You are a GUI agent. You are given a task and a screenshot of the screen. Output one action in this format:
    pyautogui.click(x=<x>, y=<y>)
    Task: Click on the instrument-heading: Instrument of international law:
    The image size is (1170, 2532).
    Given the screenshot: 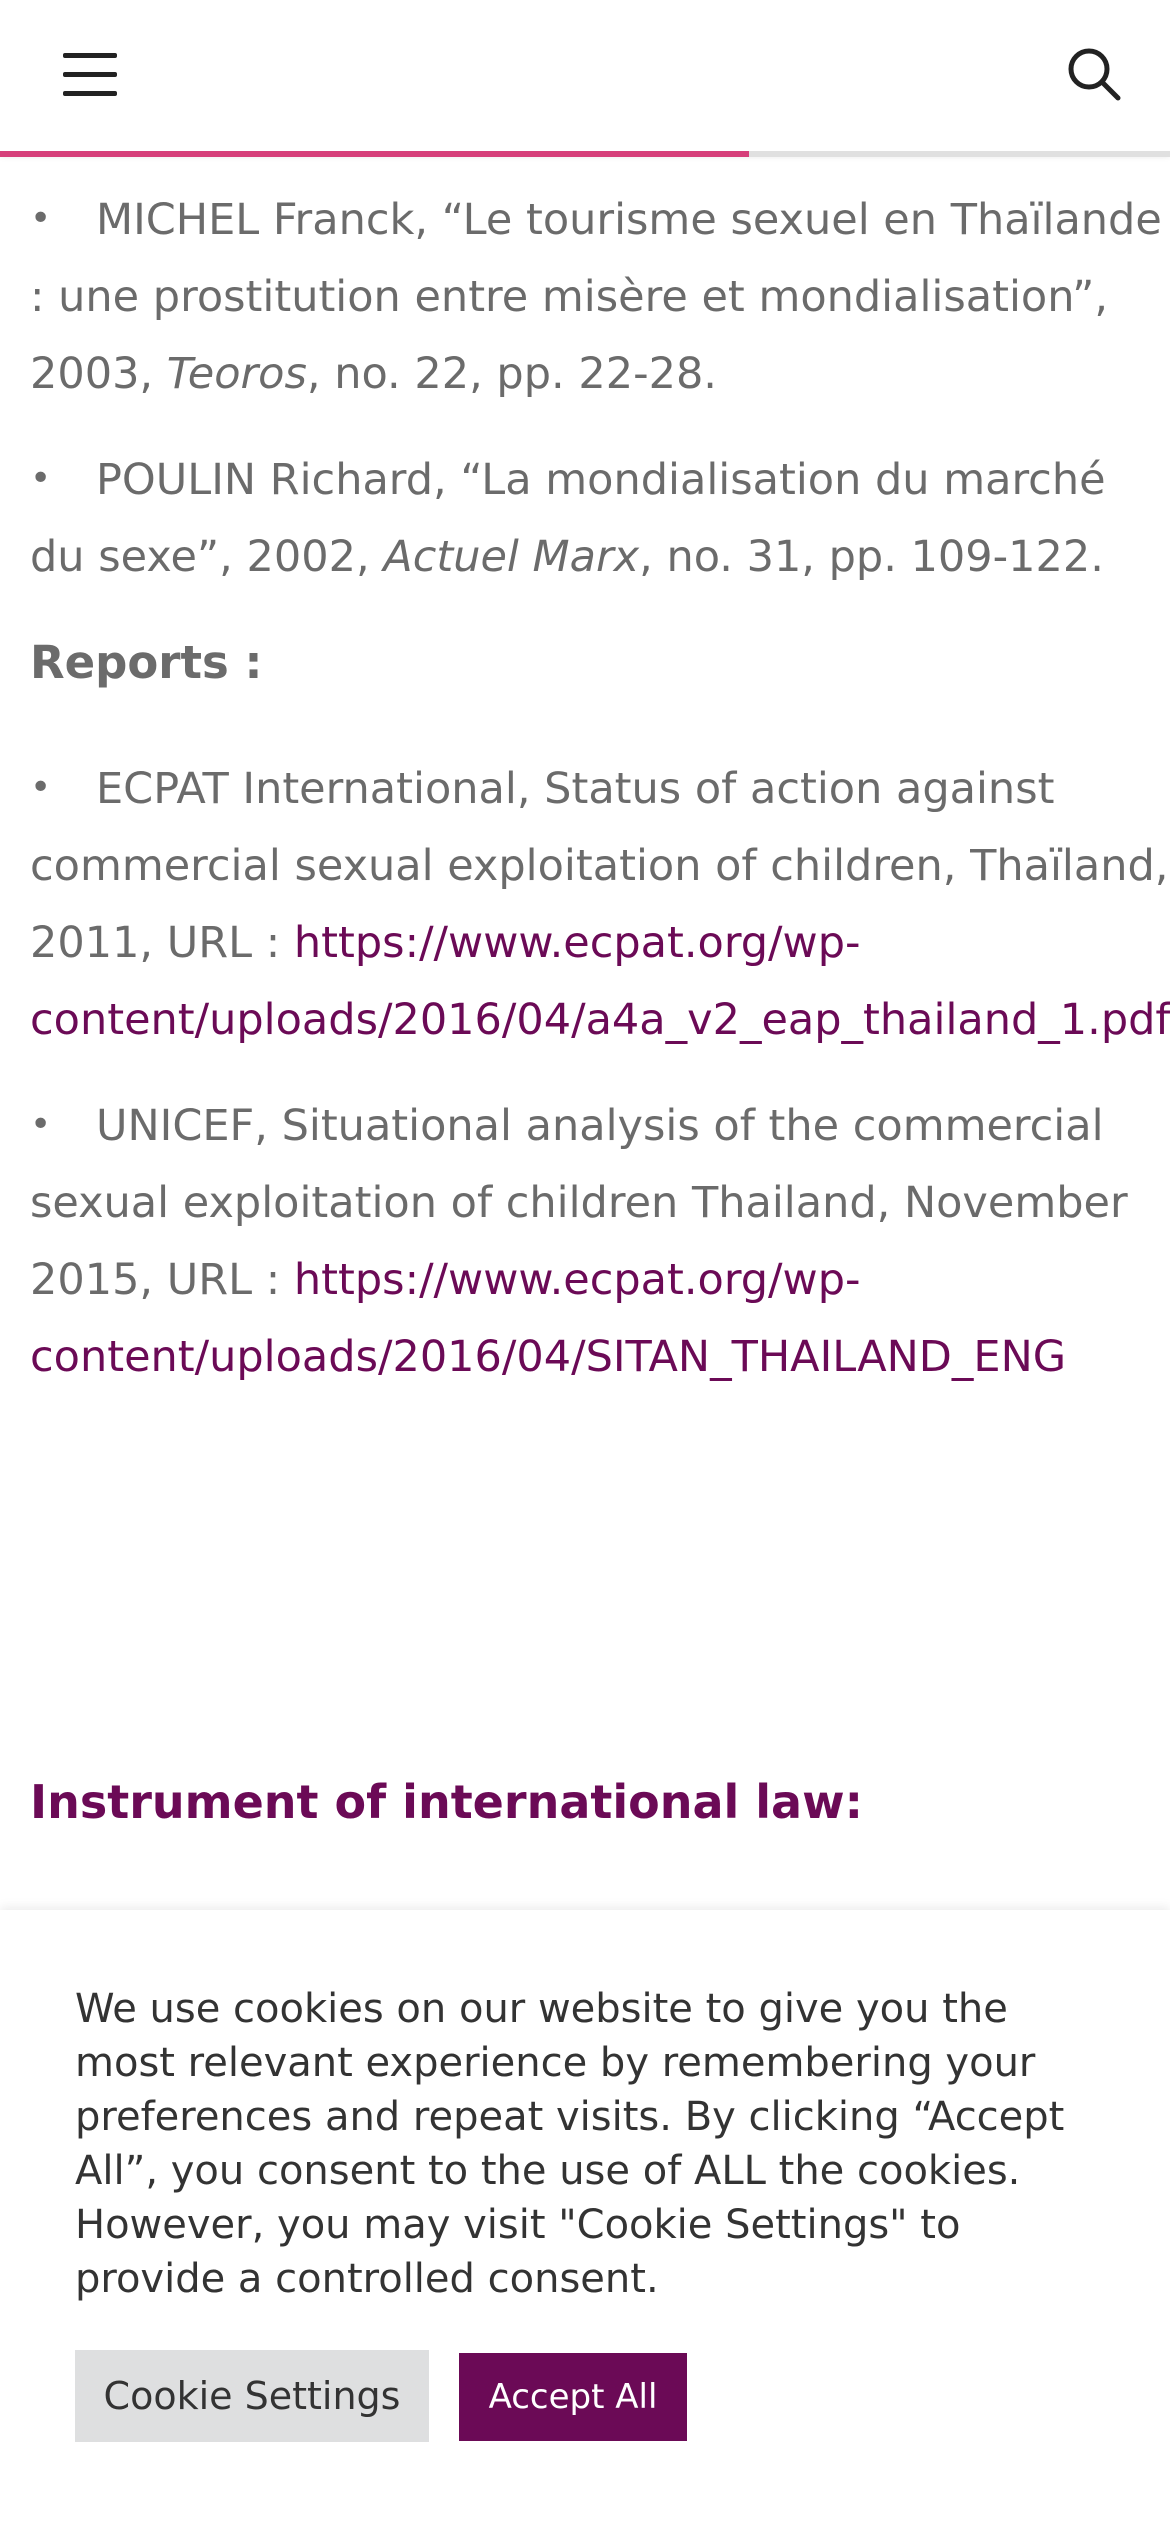 What is the action you would take?
    pyautogui.click(x=446, y=1802)
    